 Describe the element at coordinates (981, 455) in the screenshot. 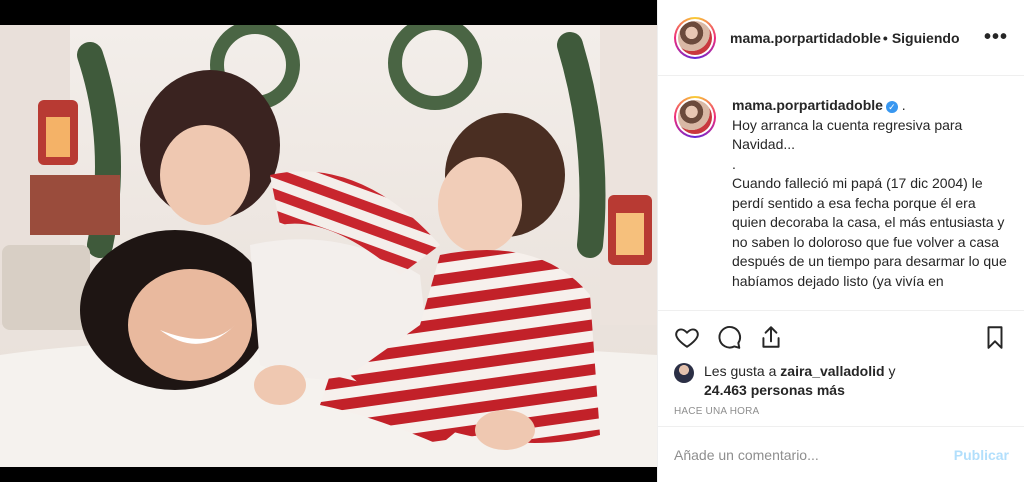

I see `publish-button: Publicar` at that location.